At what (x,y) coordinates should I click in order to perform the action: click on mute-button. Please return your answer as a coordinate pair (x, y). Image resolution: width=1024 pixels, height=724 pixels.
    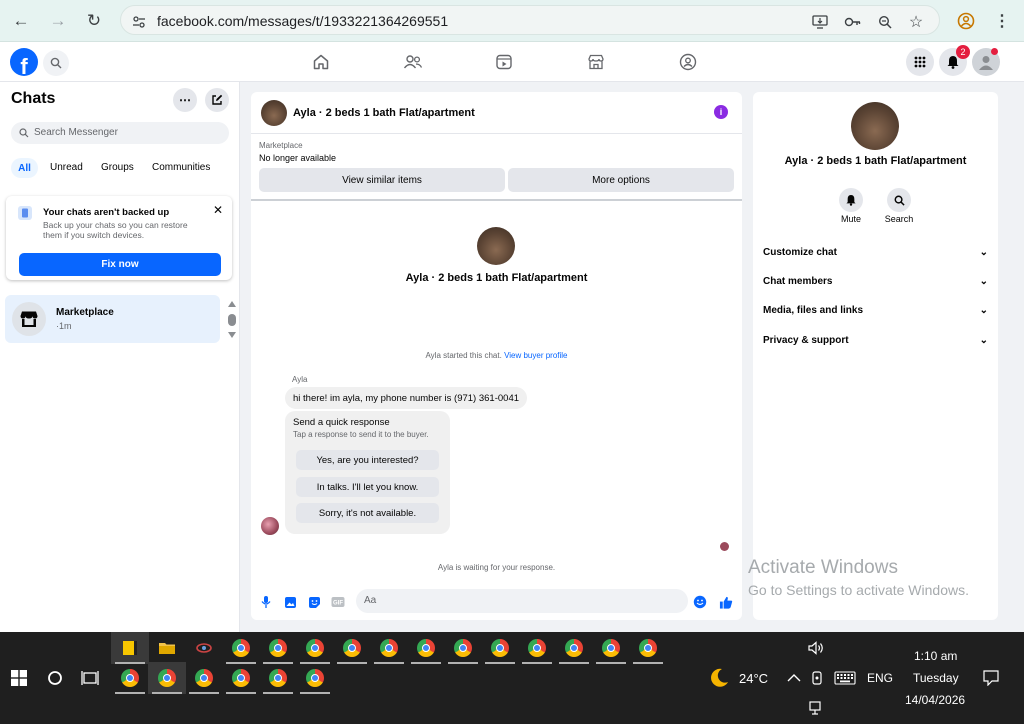
    Looking at the image, I should click on (851, 200).